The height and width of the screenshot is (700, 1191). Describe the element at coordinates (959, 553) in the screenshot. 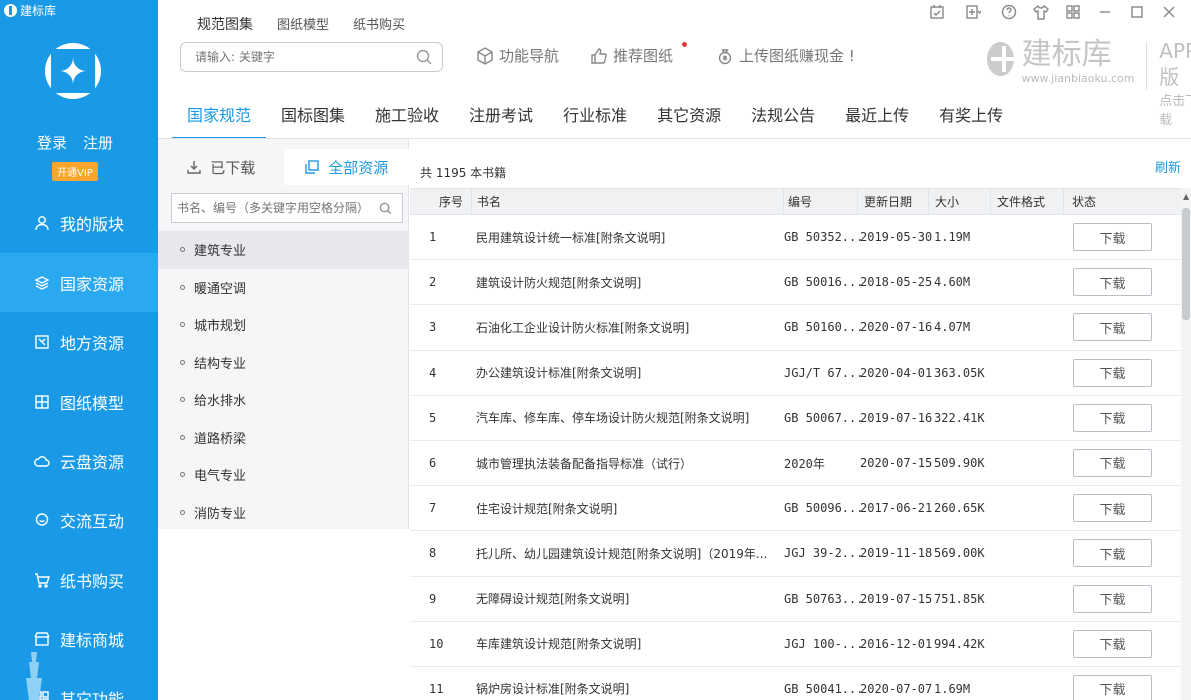

I see `row-size: 569.00K` at that location.